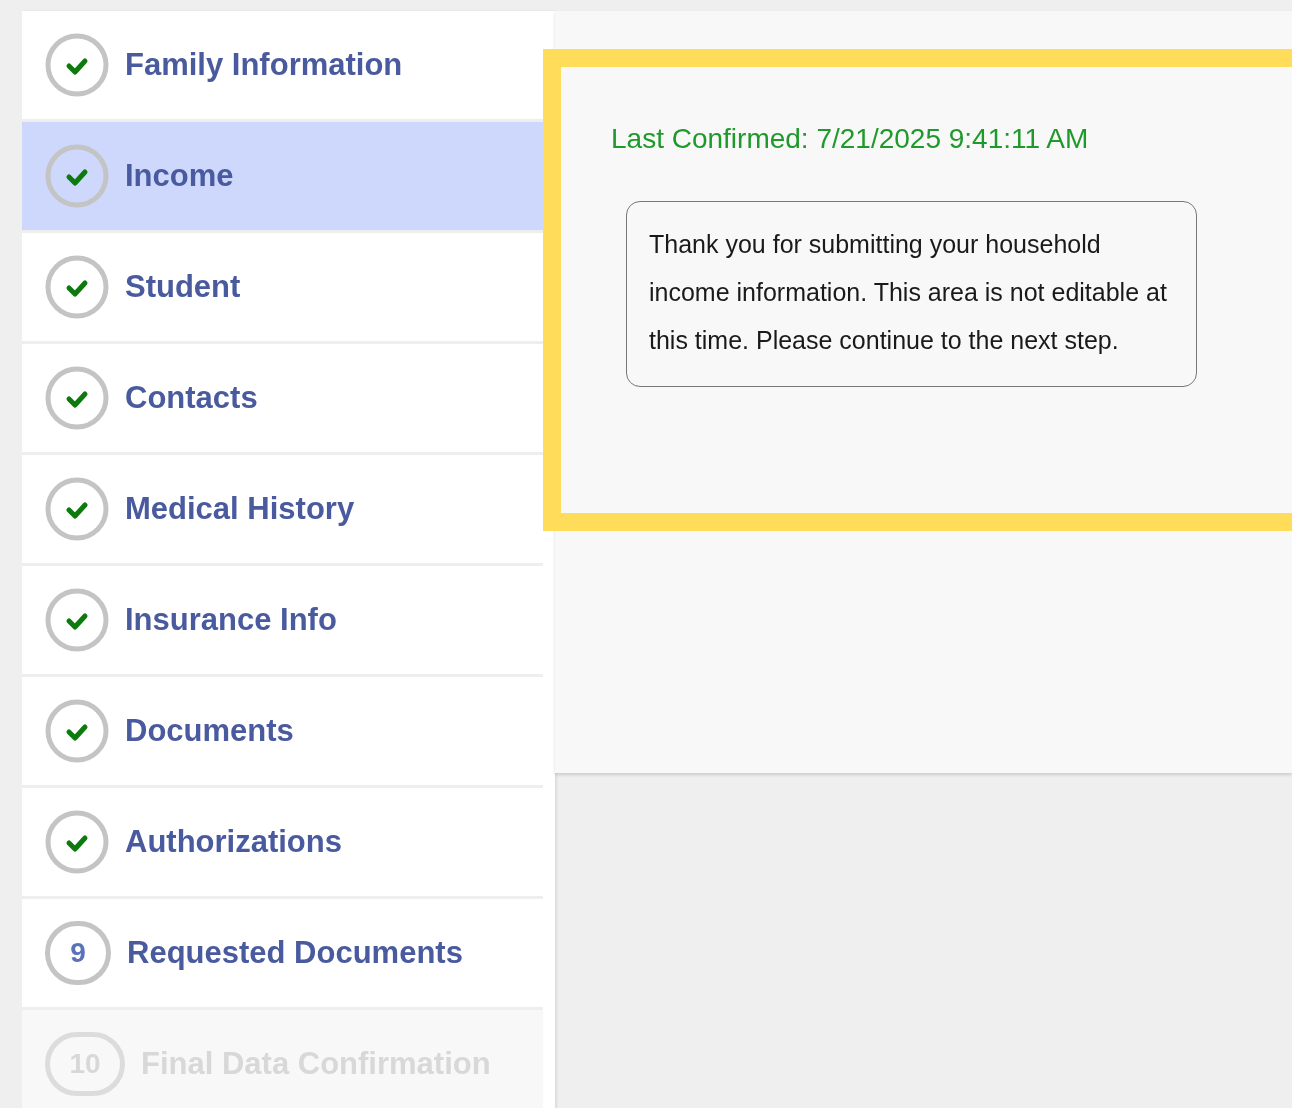 The image size is (1292, 1108). What do you see at coordinates (911, 294) in the screenshot?
I see `info-message: Thank you for submitting your household income information. This area is not editable at this time. Please continue to the next step.` at bounding box center [911, 294].